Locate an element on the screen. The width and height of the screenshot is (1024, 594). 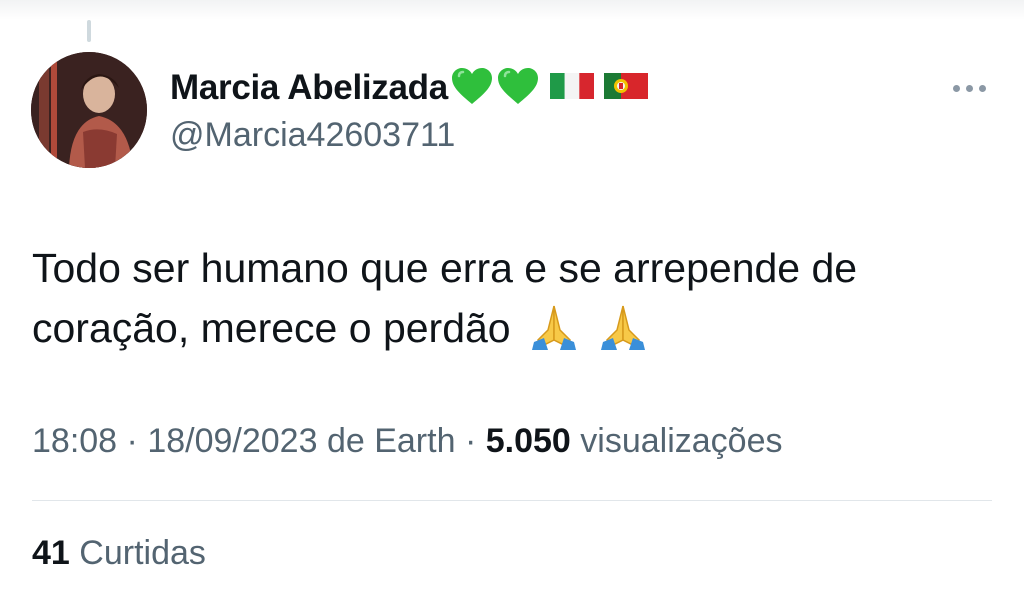
top-shade is located at coordinates (512, 10).